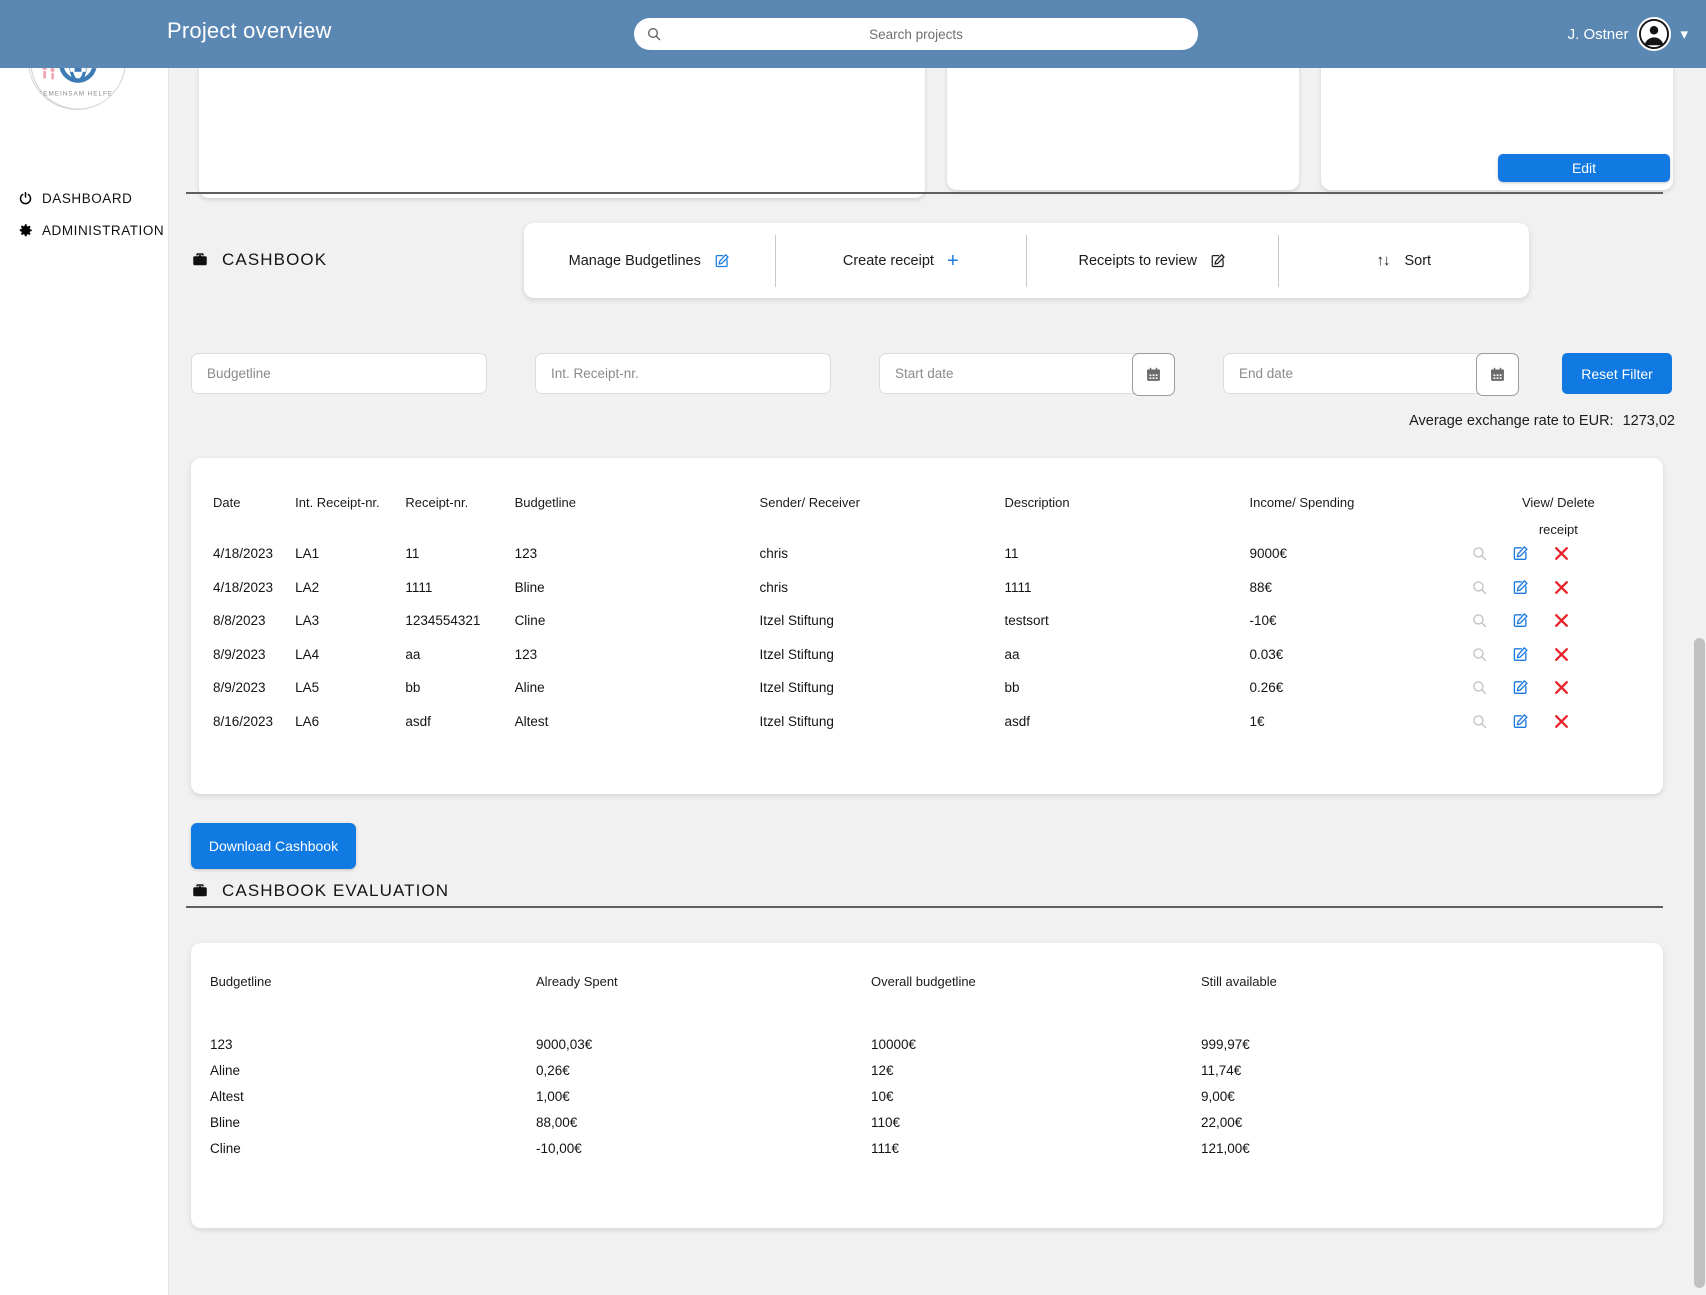 The width and height of the screenshot is (1706, 1295). Describe the element at coordinates (221, 1044) in the screenshot. I see `cell-eval-budgetline: 123` at that location.